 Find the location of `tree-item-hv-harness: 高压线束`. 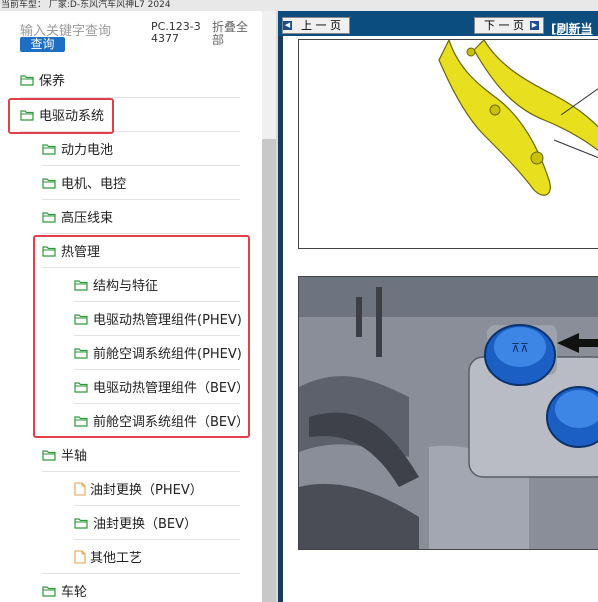

tree-item-hv-harness: 高压线束 is located at coordinates (77, 216).